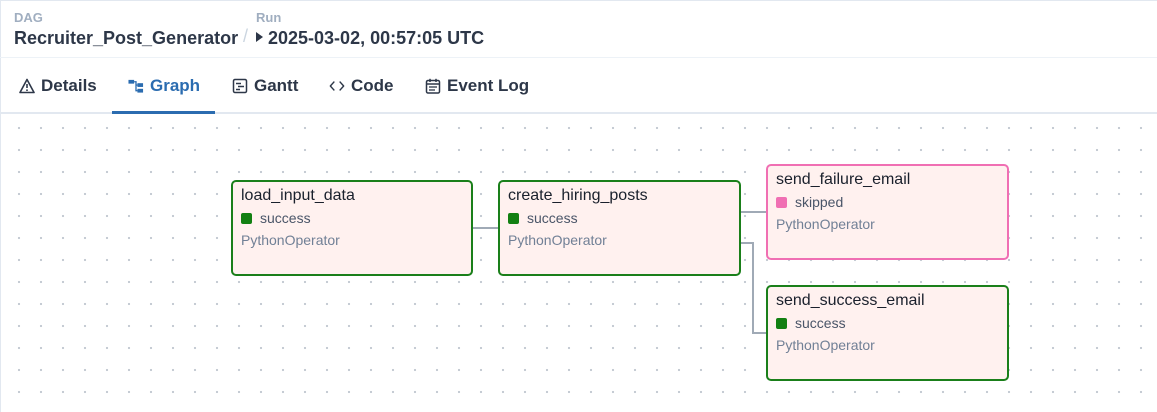  Describe the element at coordinates (376, 38) in the screenshot. I see `run-timestamp: 2025-03-02, 00:57:05 UTC` at that location.